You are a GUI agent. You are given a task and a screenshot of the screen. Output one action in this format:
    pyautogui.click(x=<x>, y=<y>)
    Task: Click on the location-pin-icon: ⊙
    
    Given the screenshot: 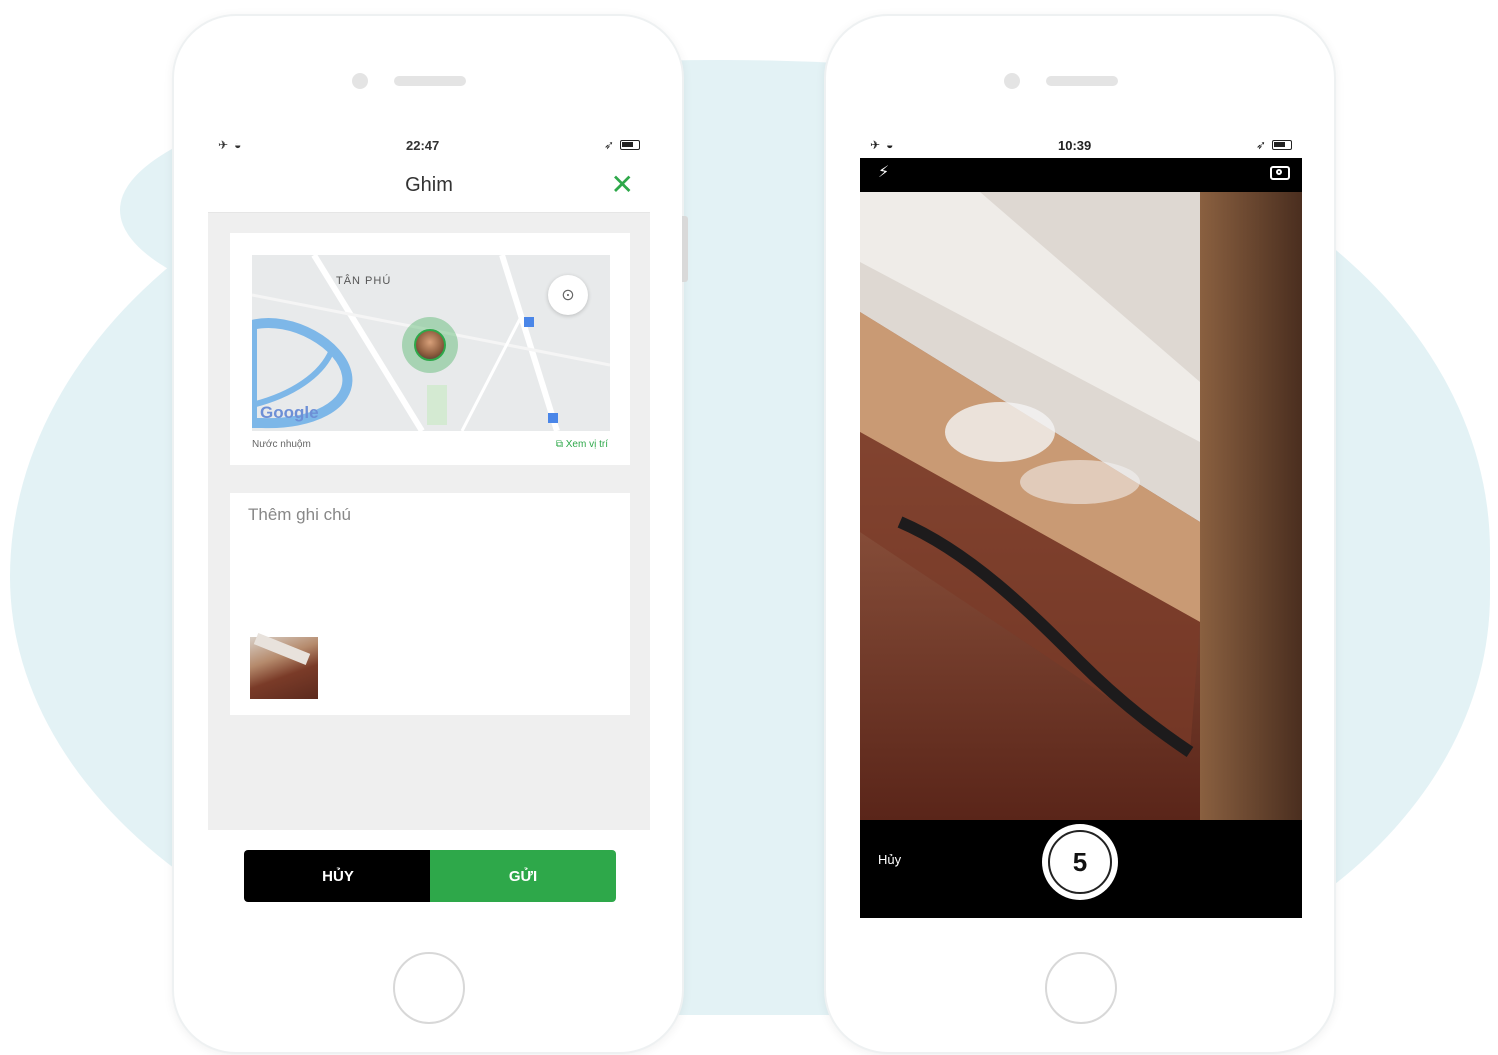 What is the action you would take?
    pyautogui.click(x=568, y=295)
    